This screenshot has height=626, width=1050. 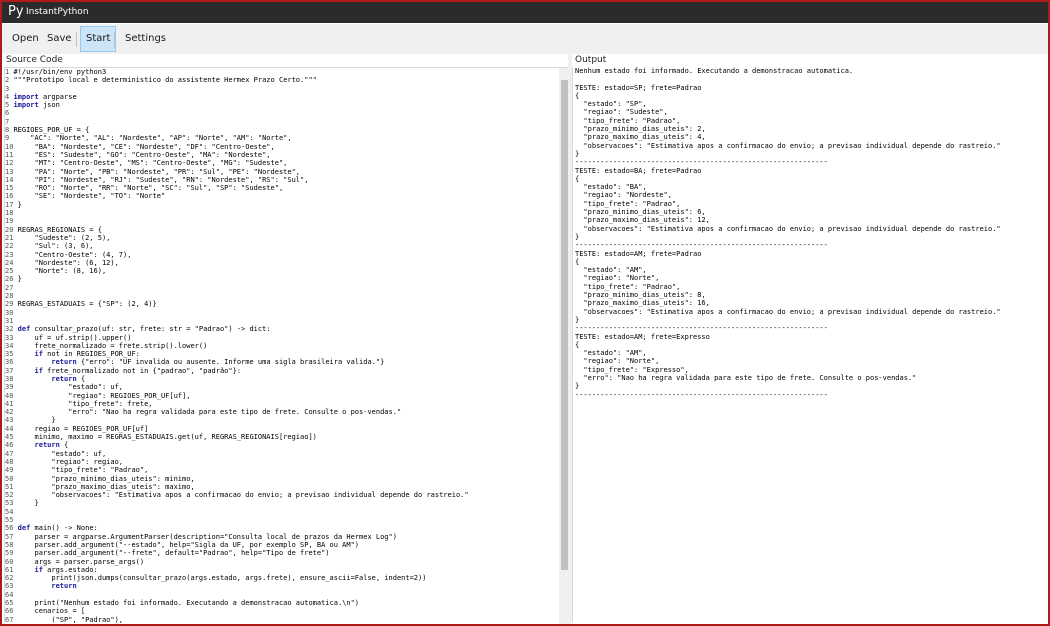 What do you see at coordinates (281, 445) in the screenshot?
I see `code-line: 46 return {` at bounding box center [281, 445].